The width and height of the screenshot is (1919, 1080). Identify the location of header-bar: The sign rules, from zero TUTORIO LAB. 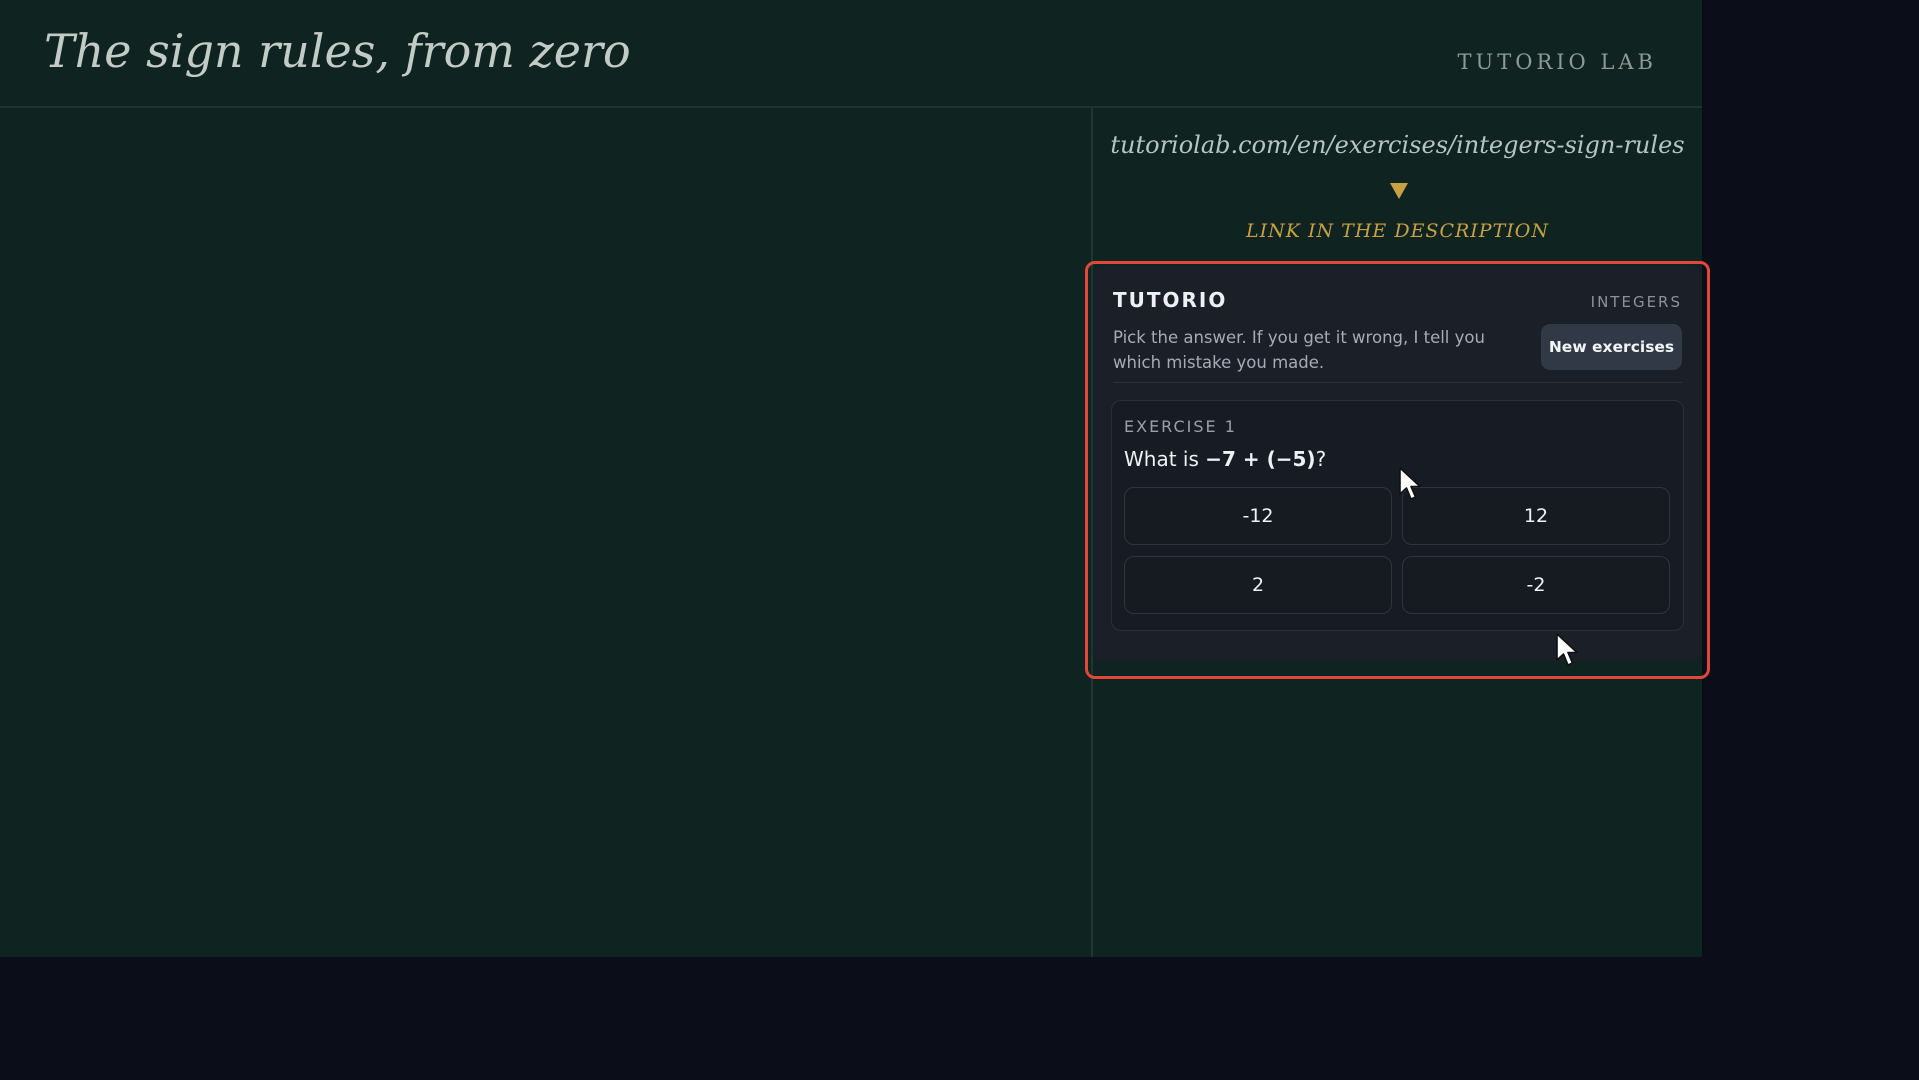
(851, 54).